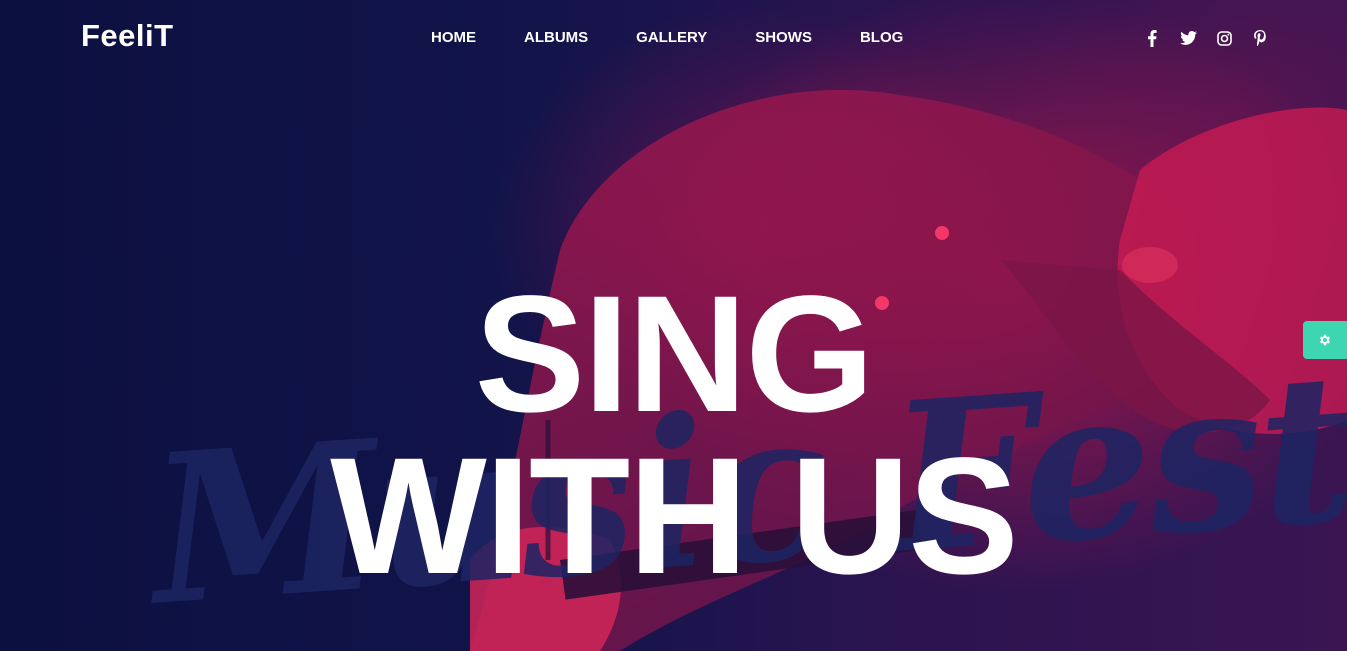  I want to click on top-navigation-bar: FeeliT HOME ALBUMS GALLERY SHOWS BLOG, so click(673, 38).